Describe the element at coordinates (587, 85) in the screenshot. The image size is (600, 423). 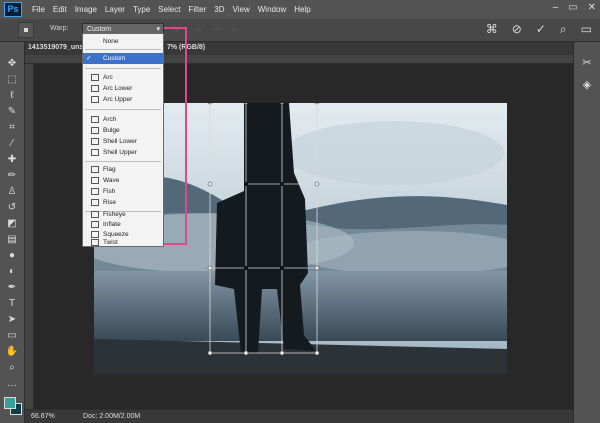
I see `layers-icon: ◈` at that location.